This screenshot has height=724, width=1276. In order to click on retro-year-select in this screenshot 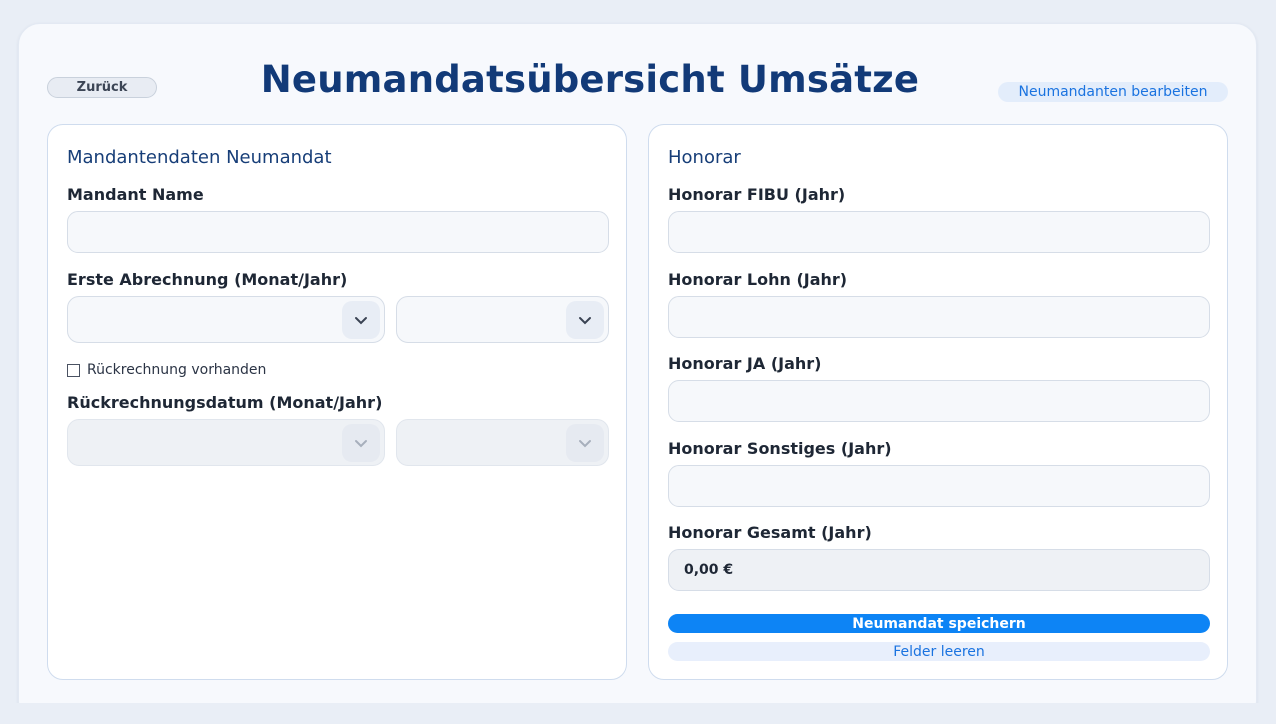, I will do `click(502, 442)`.